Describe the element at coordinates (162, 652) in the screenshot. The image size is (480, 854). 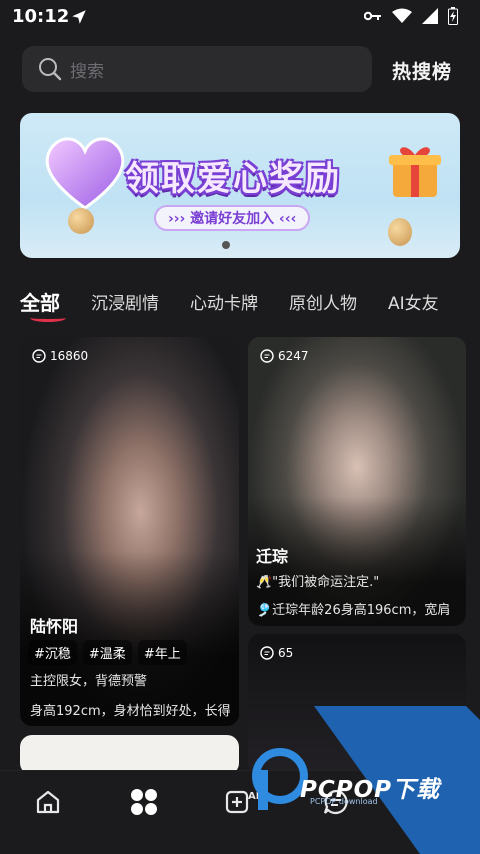
I see `tag: #年上` at that location.